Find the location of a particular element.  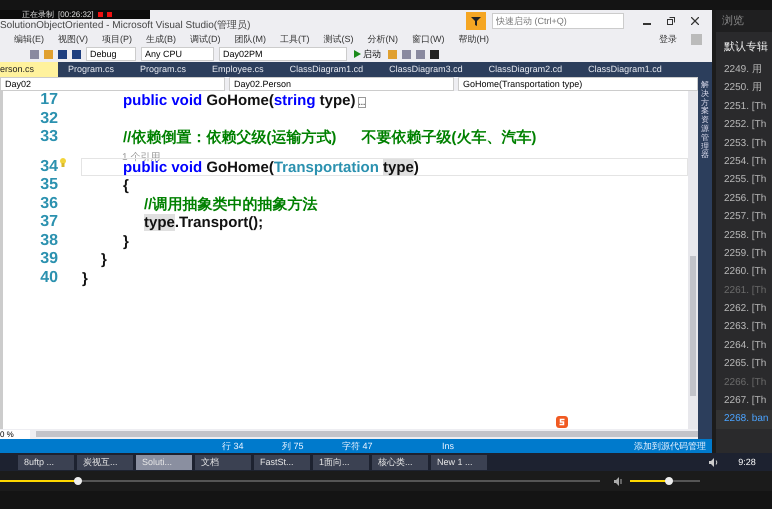

status-char: 字符 47 is located at coordinates (358, 446).